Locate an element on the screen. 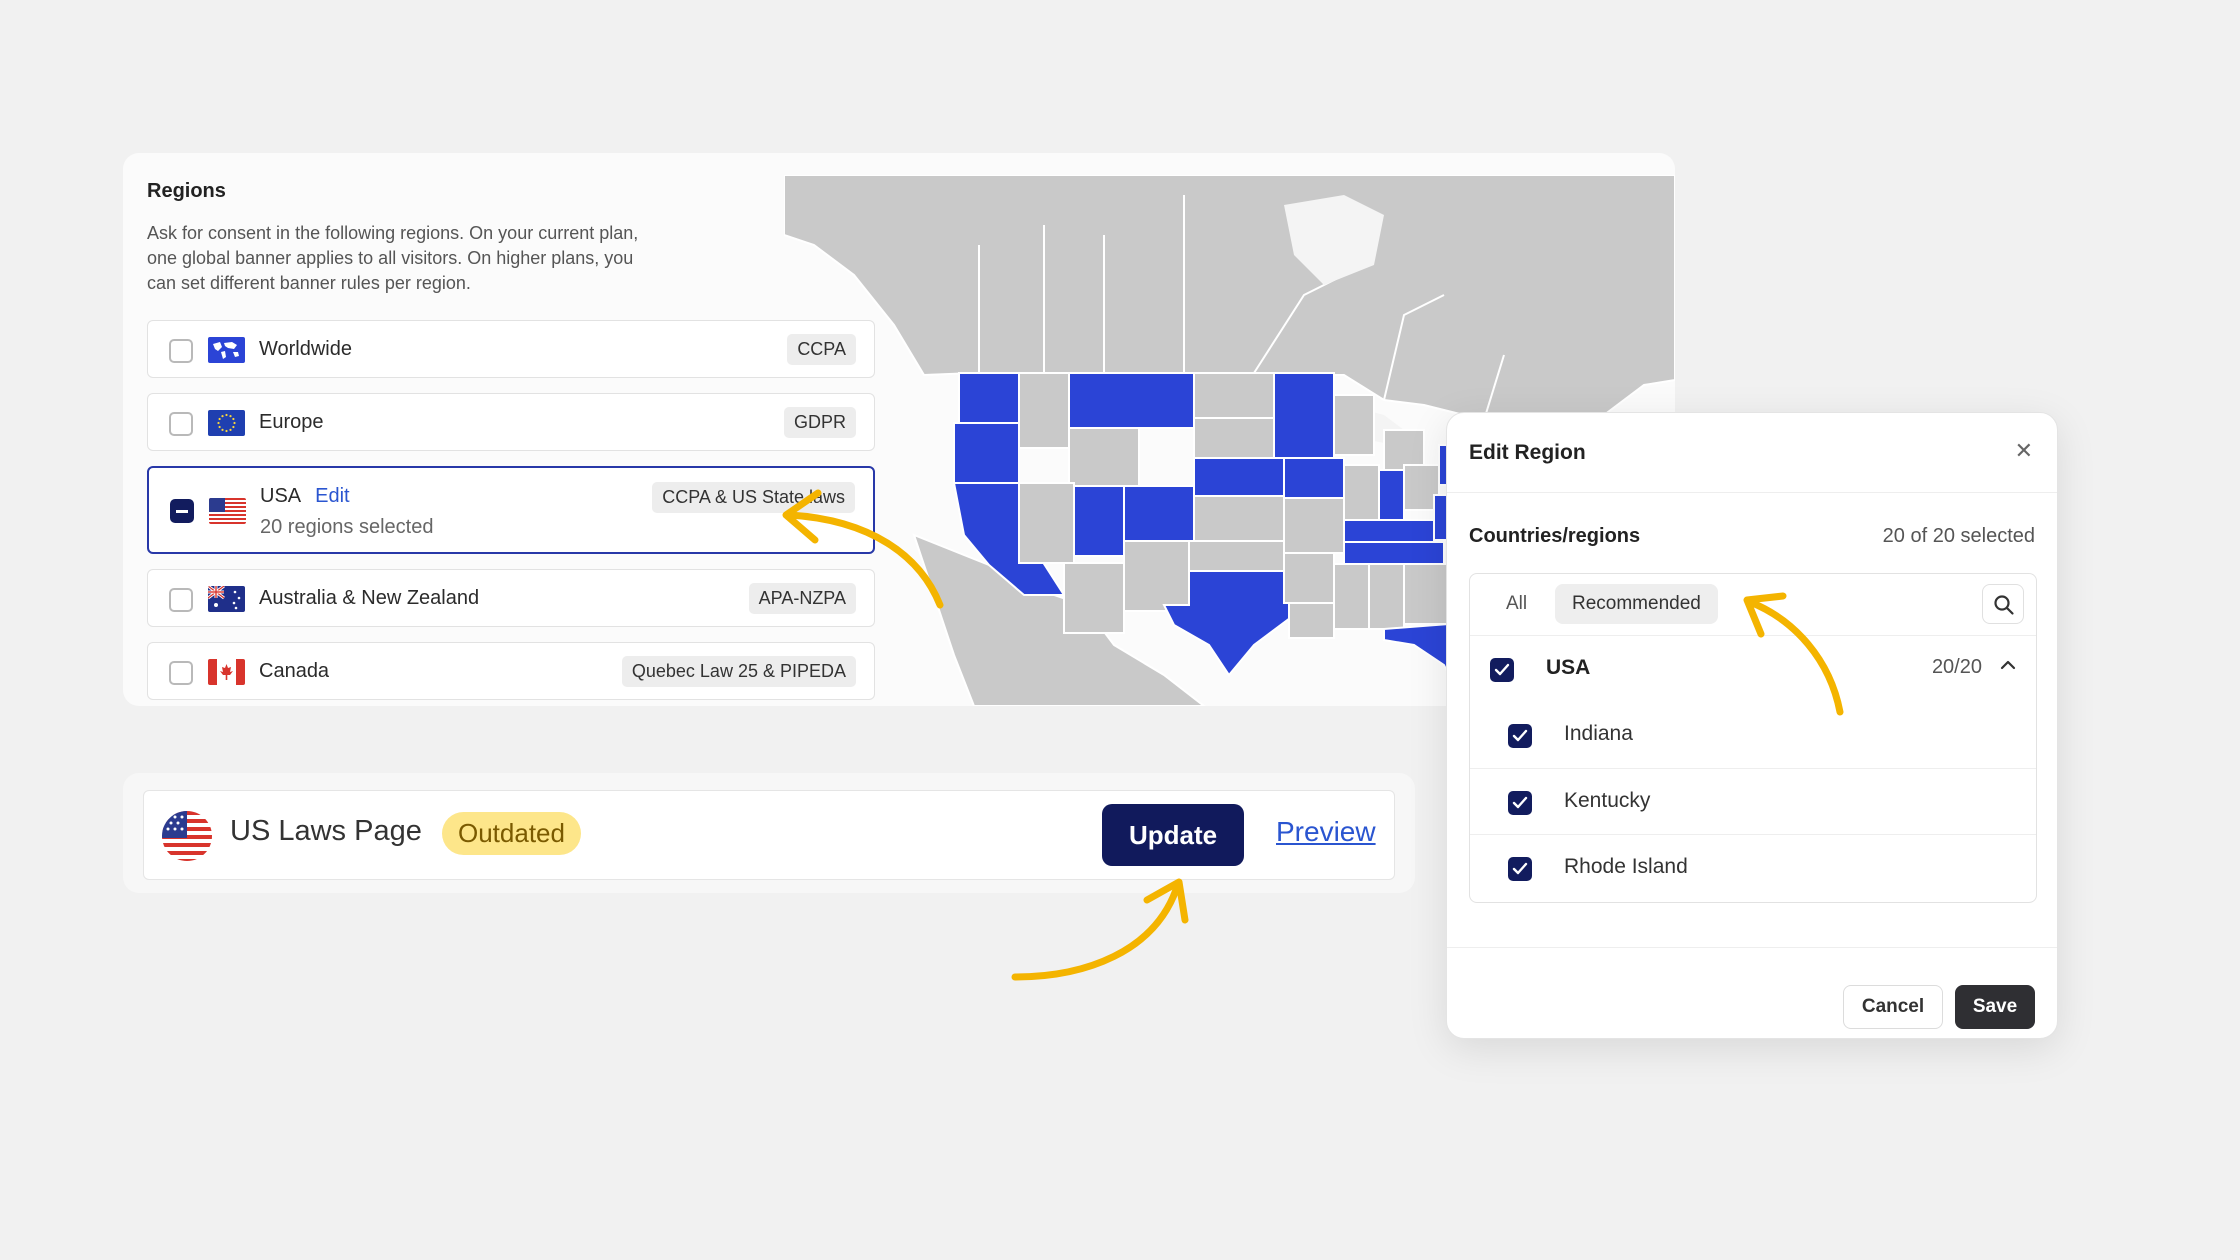 Image resolution: width=2240 pixels, height=1260 pixels. list-item: Kentucky is located at coordinates (1753, 801).